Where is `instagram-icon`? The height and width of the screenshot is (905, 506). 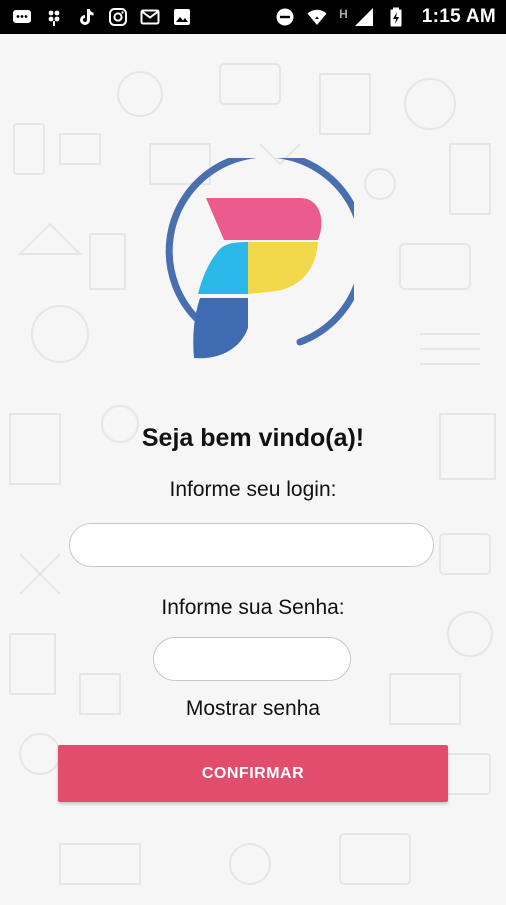
instagram-icon is located at coordinates (118, 17).